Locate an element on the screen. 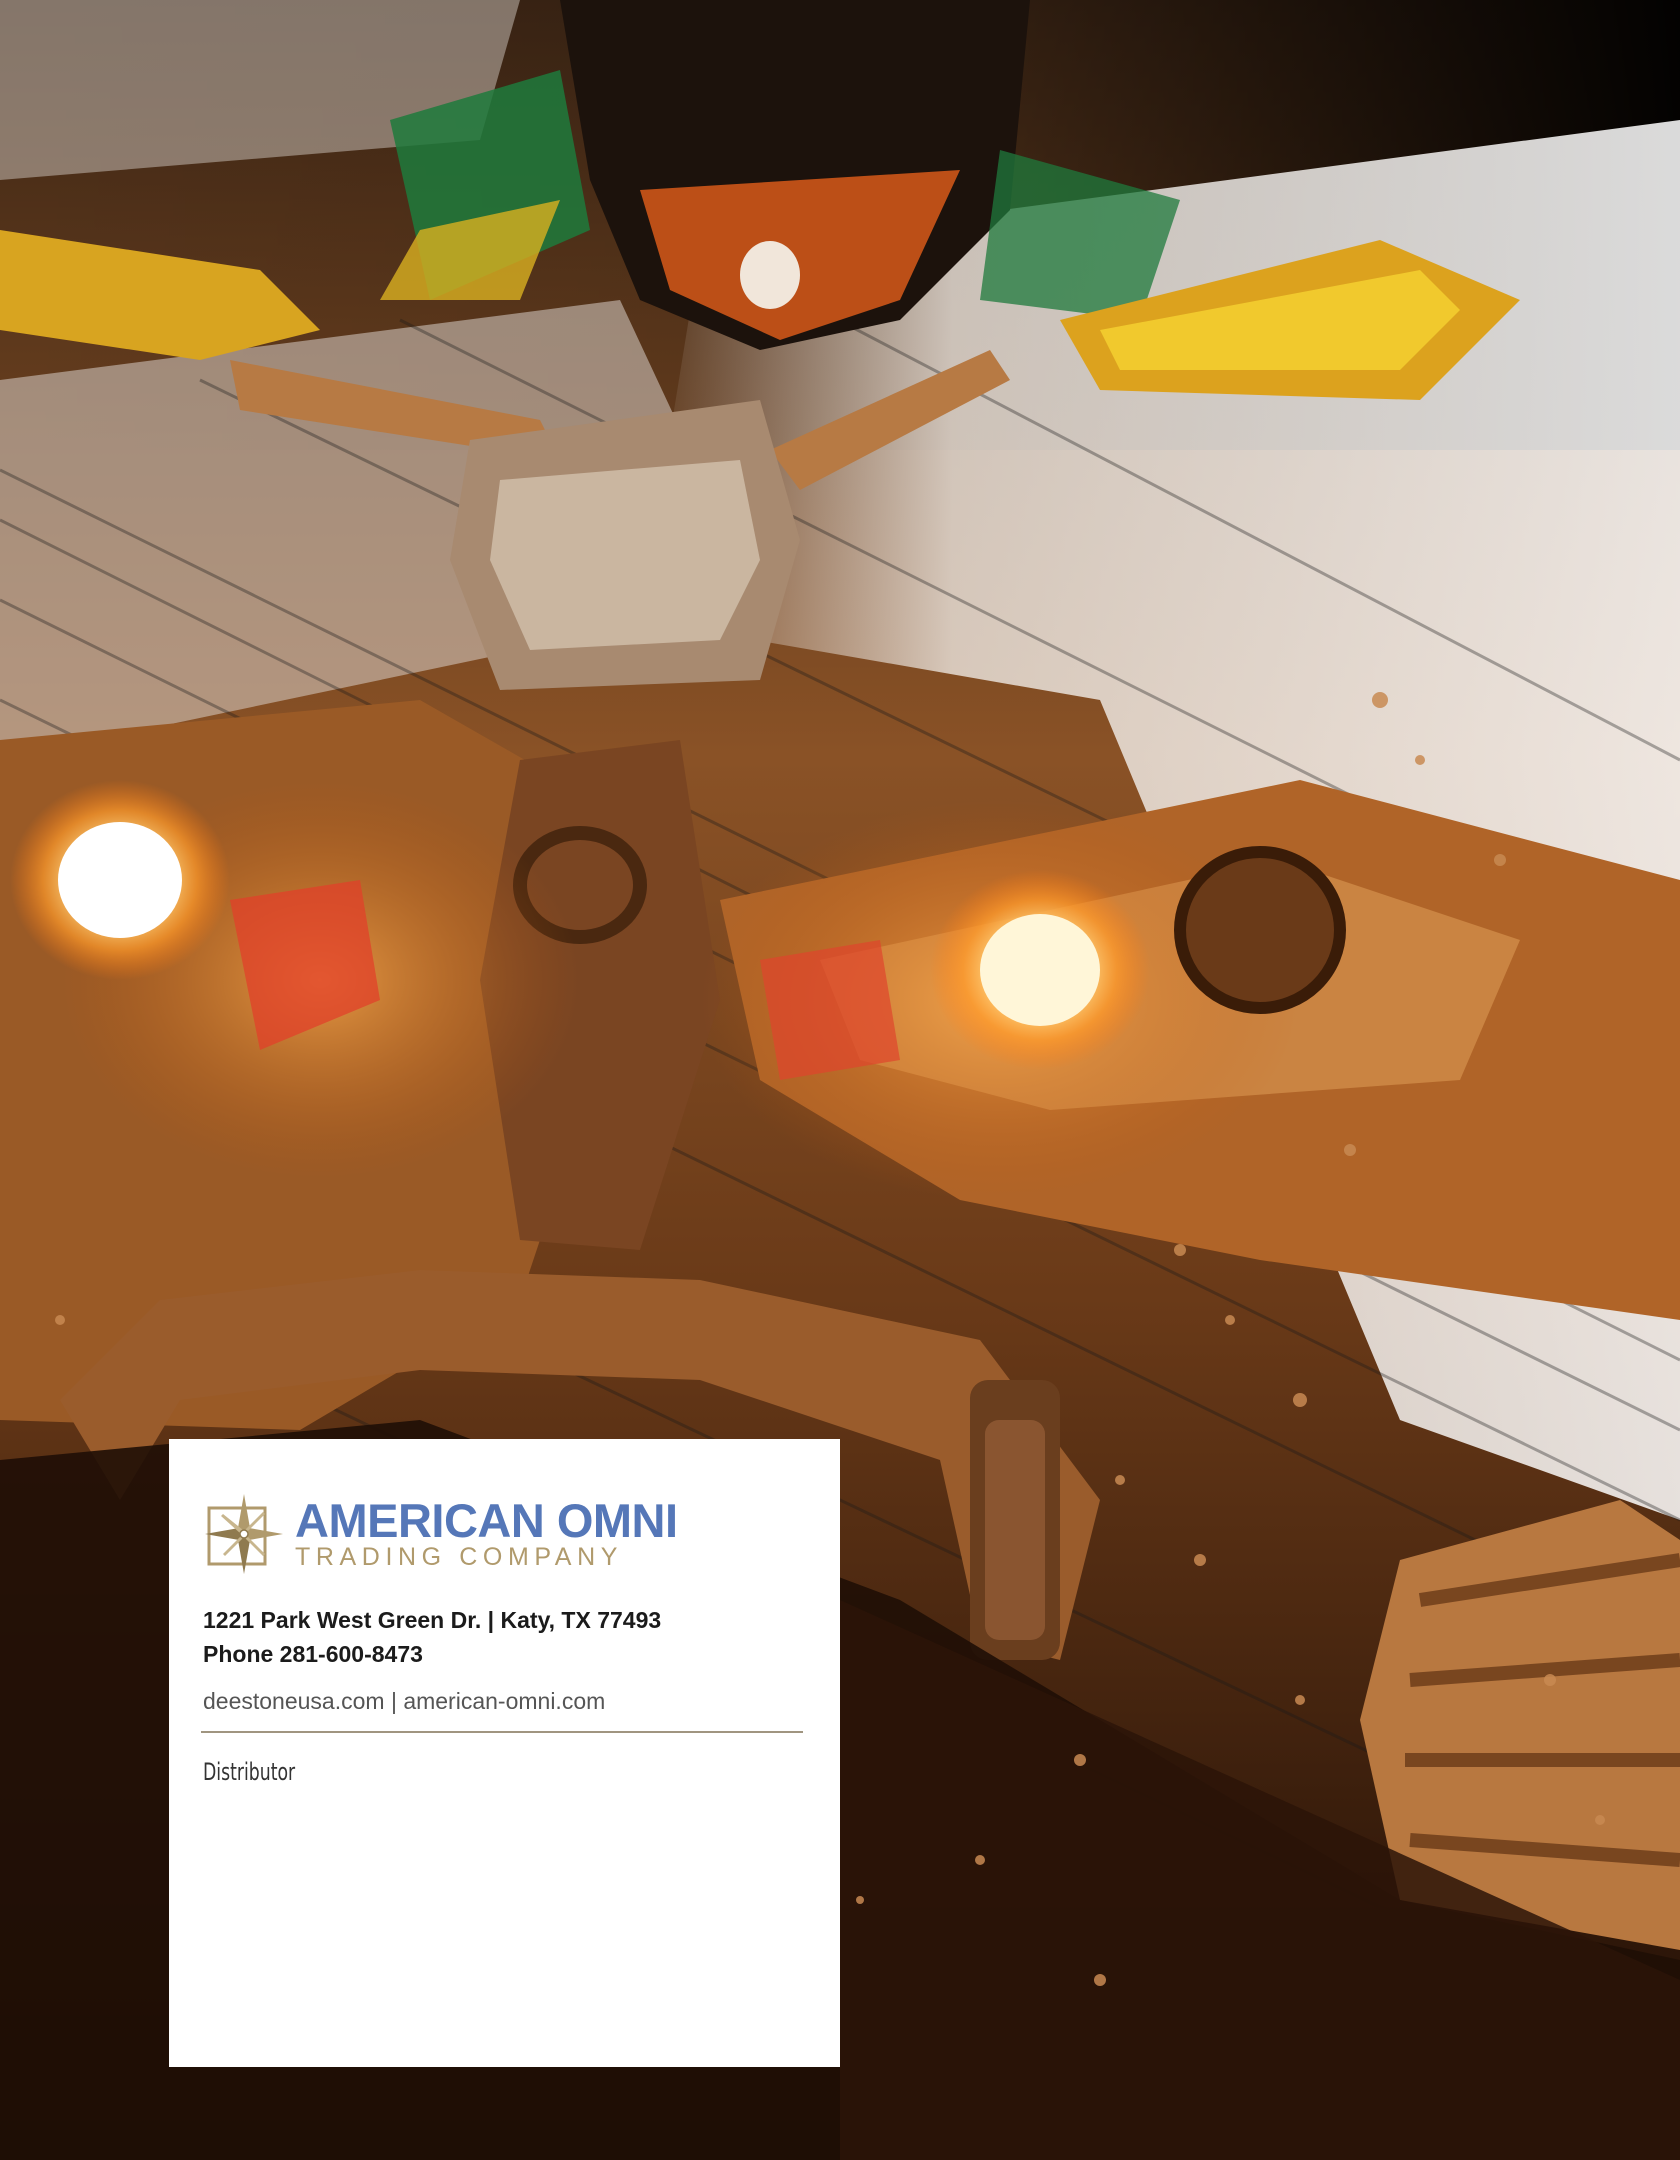  website-links: deestoneusa.com | american-omni.com is located at coordinates (503, 1701).